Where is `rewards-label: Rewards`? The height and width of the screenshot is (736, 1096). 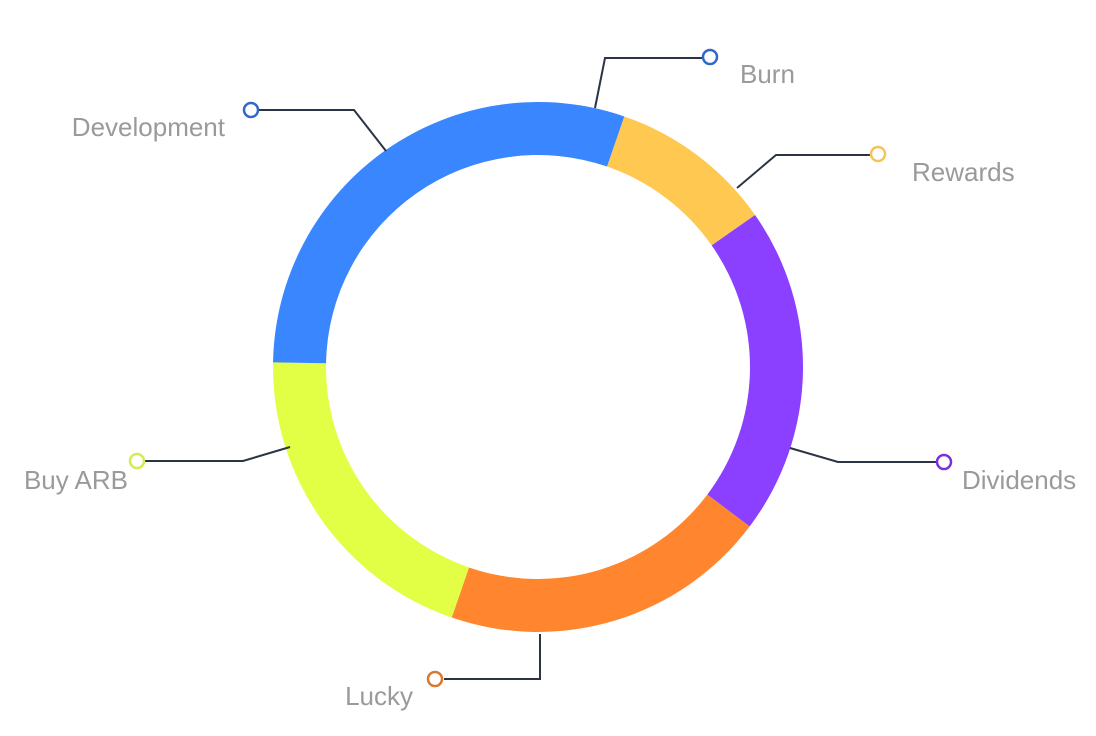
rewards-label: Rewards is located at coordinates (963, 172).